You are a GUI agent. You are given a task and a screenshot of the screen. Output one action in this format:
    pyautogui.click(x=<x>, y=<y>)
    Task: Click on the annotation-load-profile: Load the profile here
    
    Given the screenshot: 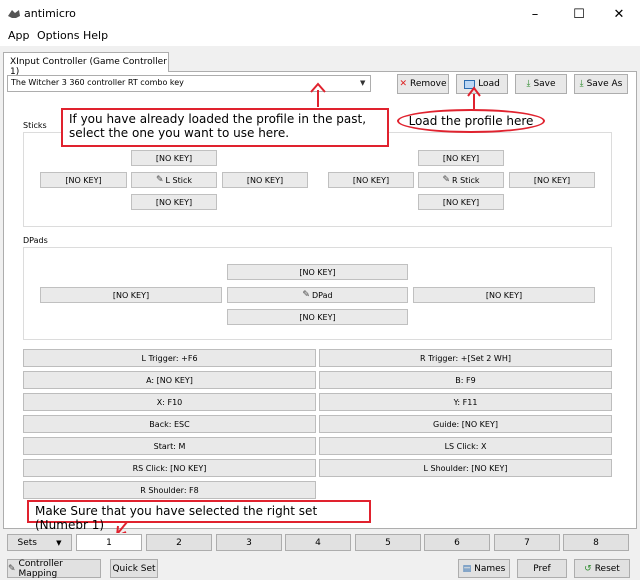 What is the action you would take?
    pyautogui.click(x=471, y=121)
    